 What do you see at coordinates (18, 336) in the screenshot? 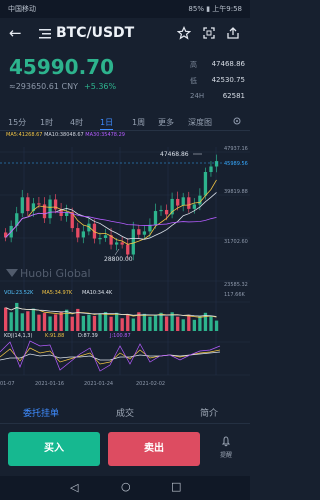
I see `kdj-label: KDJ(14,1,3)` at bounding box center [18, 336].